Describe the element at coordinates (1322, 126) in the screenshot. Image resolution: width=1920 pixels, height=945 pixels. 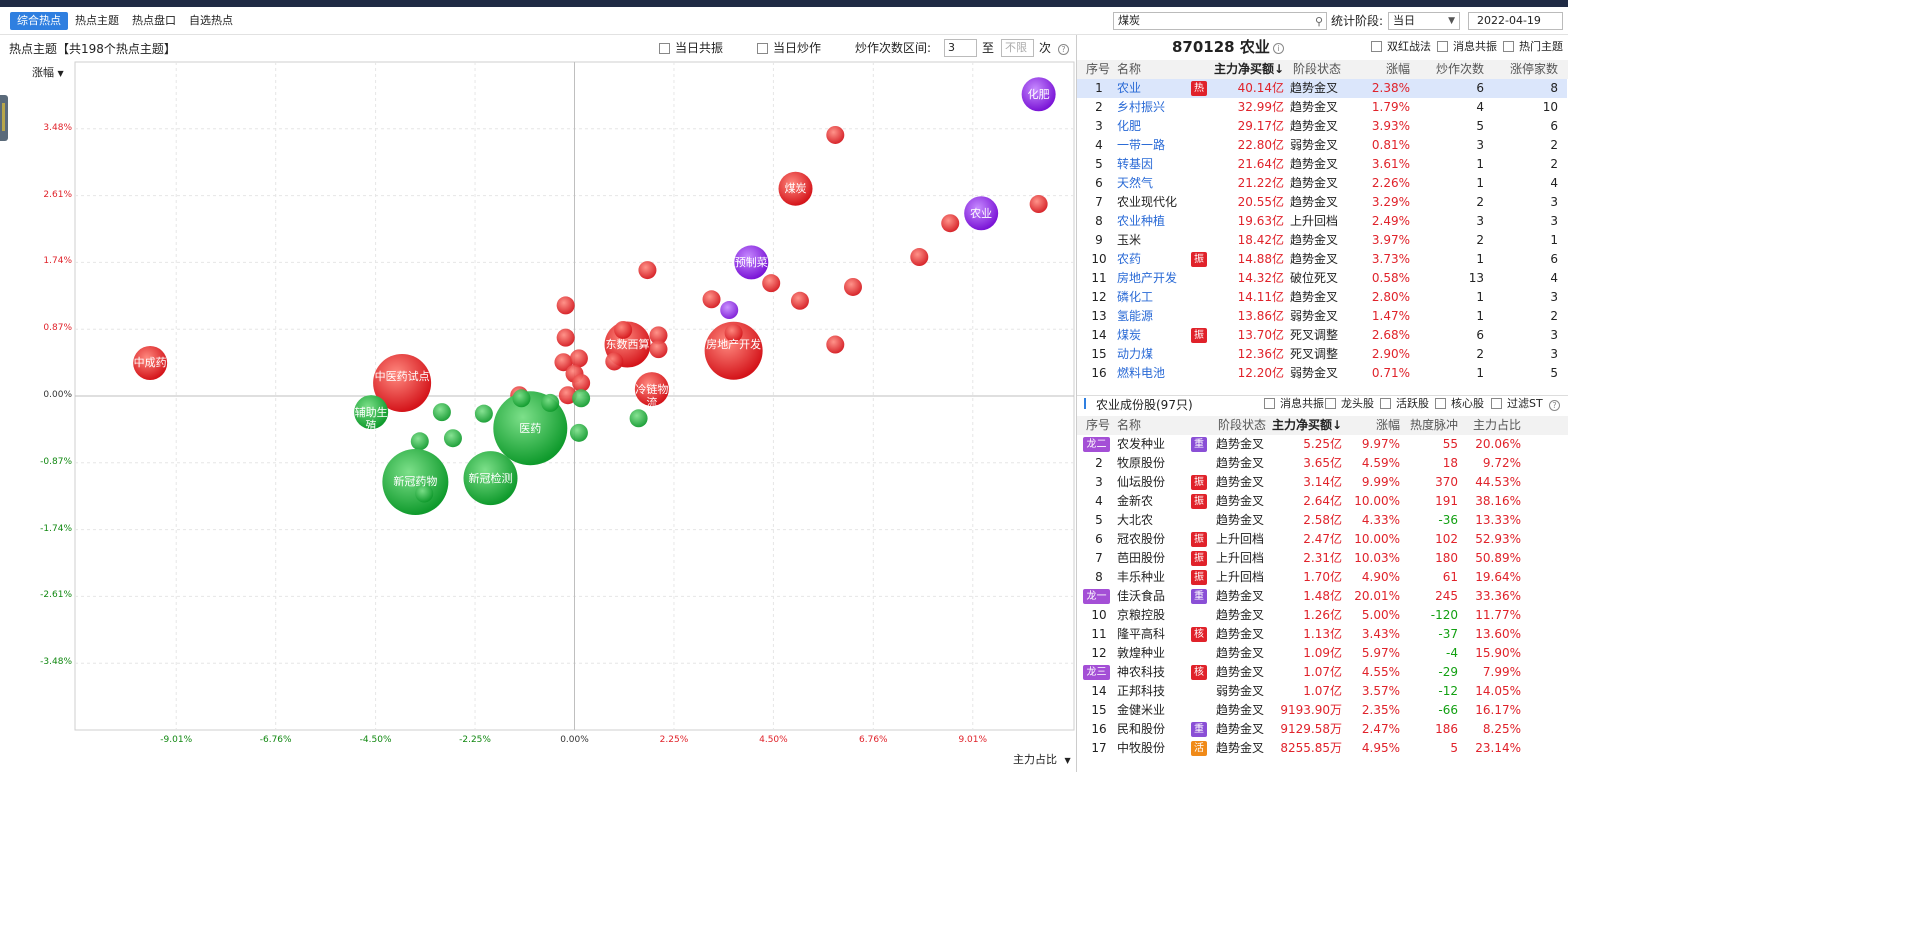
I see `theme-table-row: 3 化肥 29.17亿 趋势金叉 3.93% 5 6` at that location.